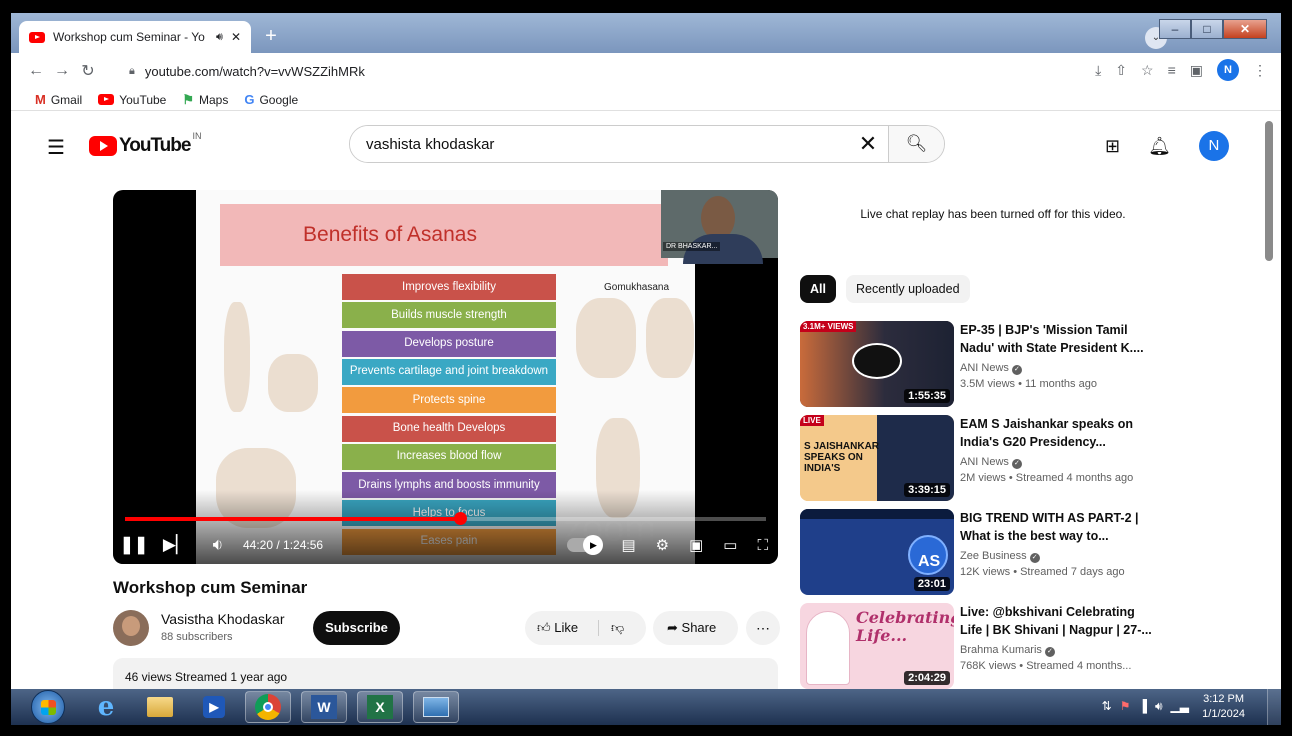 This screenshot has height=736, width=1292. What do you see at coordinates (877, 364) in the screenshot?
I see `video-thumbnail: 3.1M+ VIEWS 1:55:35` at bounding box center [877, 364].